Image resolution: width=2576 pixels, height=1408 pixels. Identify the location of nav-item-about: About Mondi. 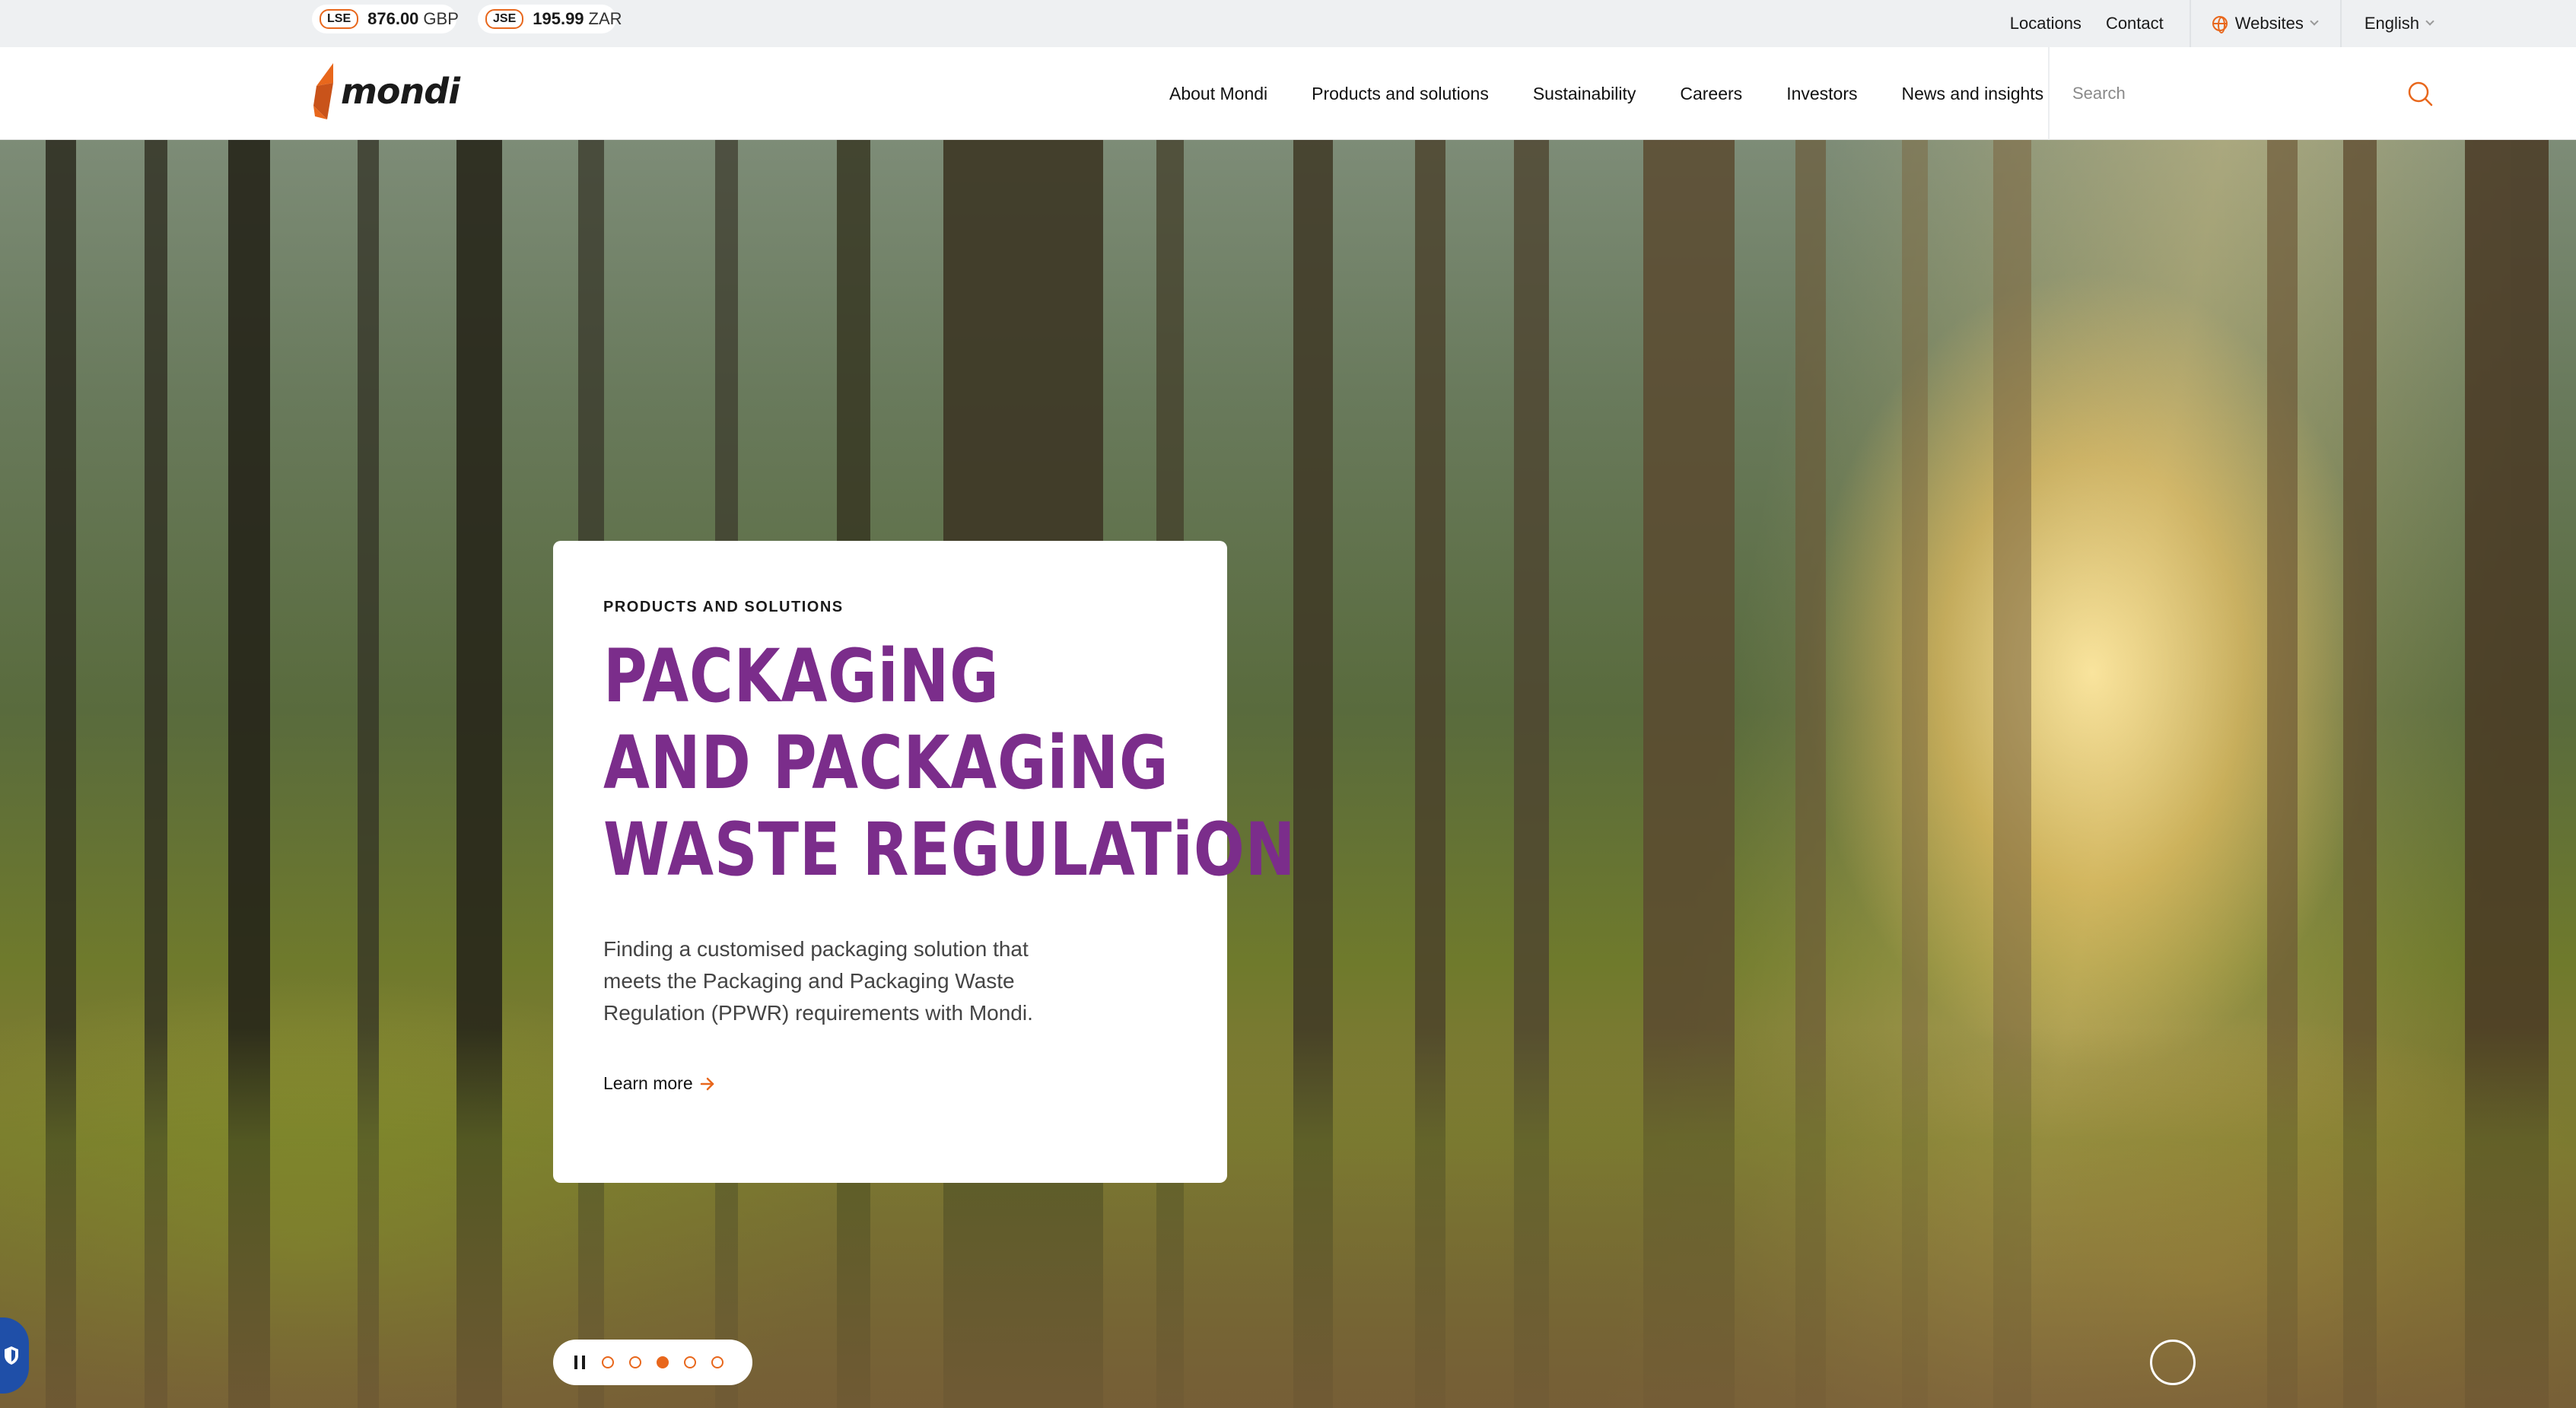
(1218, 94).